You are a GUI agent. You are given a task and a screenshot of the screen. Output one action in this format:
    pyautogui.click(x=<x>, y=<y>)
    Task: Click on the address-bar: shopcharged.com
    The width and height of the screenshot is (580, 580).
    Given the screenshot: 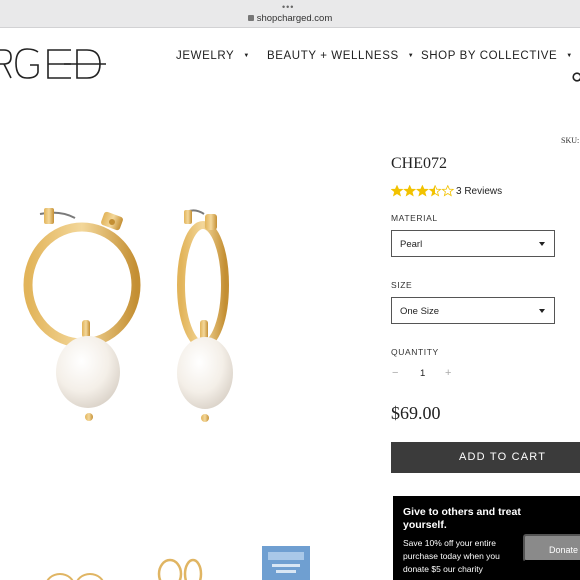 What is the action you would take?
    pyautogui.click(x=290, y=18)
    